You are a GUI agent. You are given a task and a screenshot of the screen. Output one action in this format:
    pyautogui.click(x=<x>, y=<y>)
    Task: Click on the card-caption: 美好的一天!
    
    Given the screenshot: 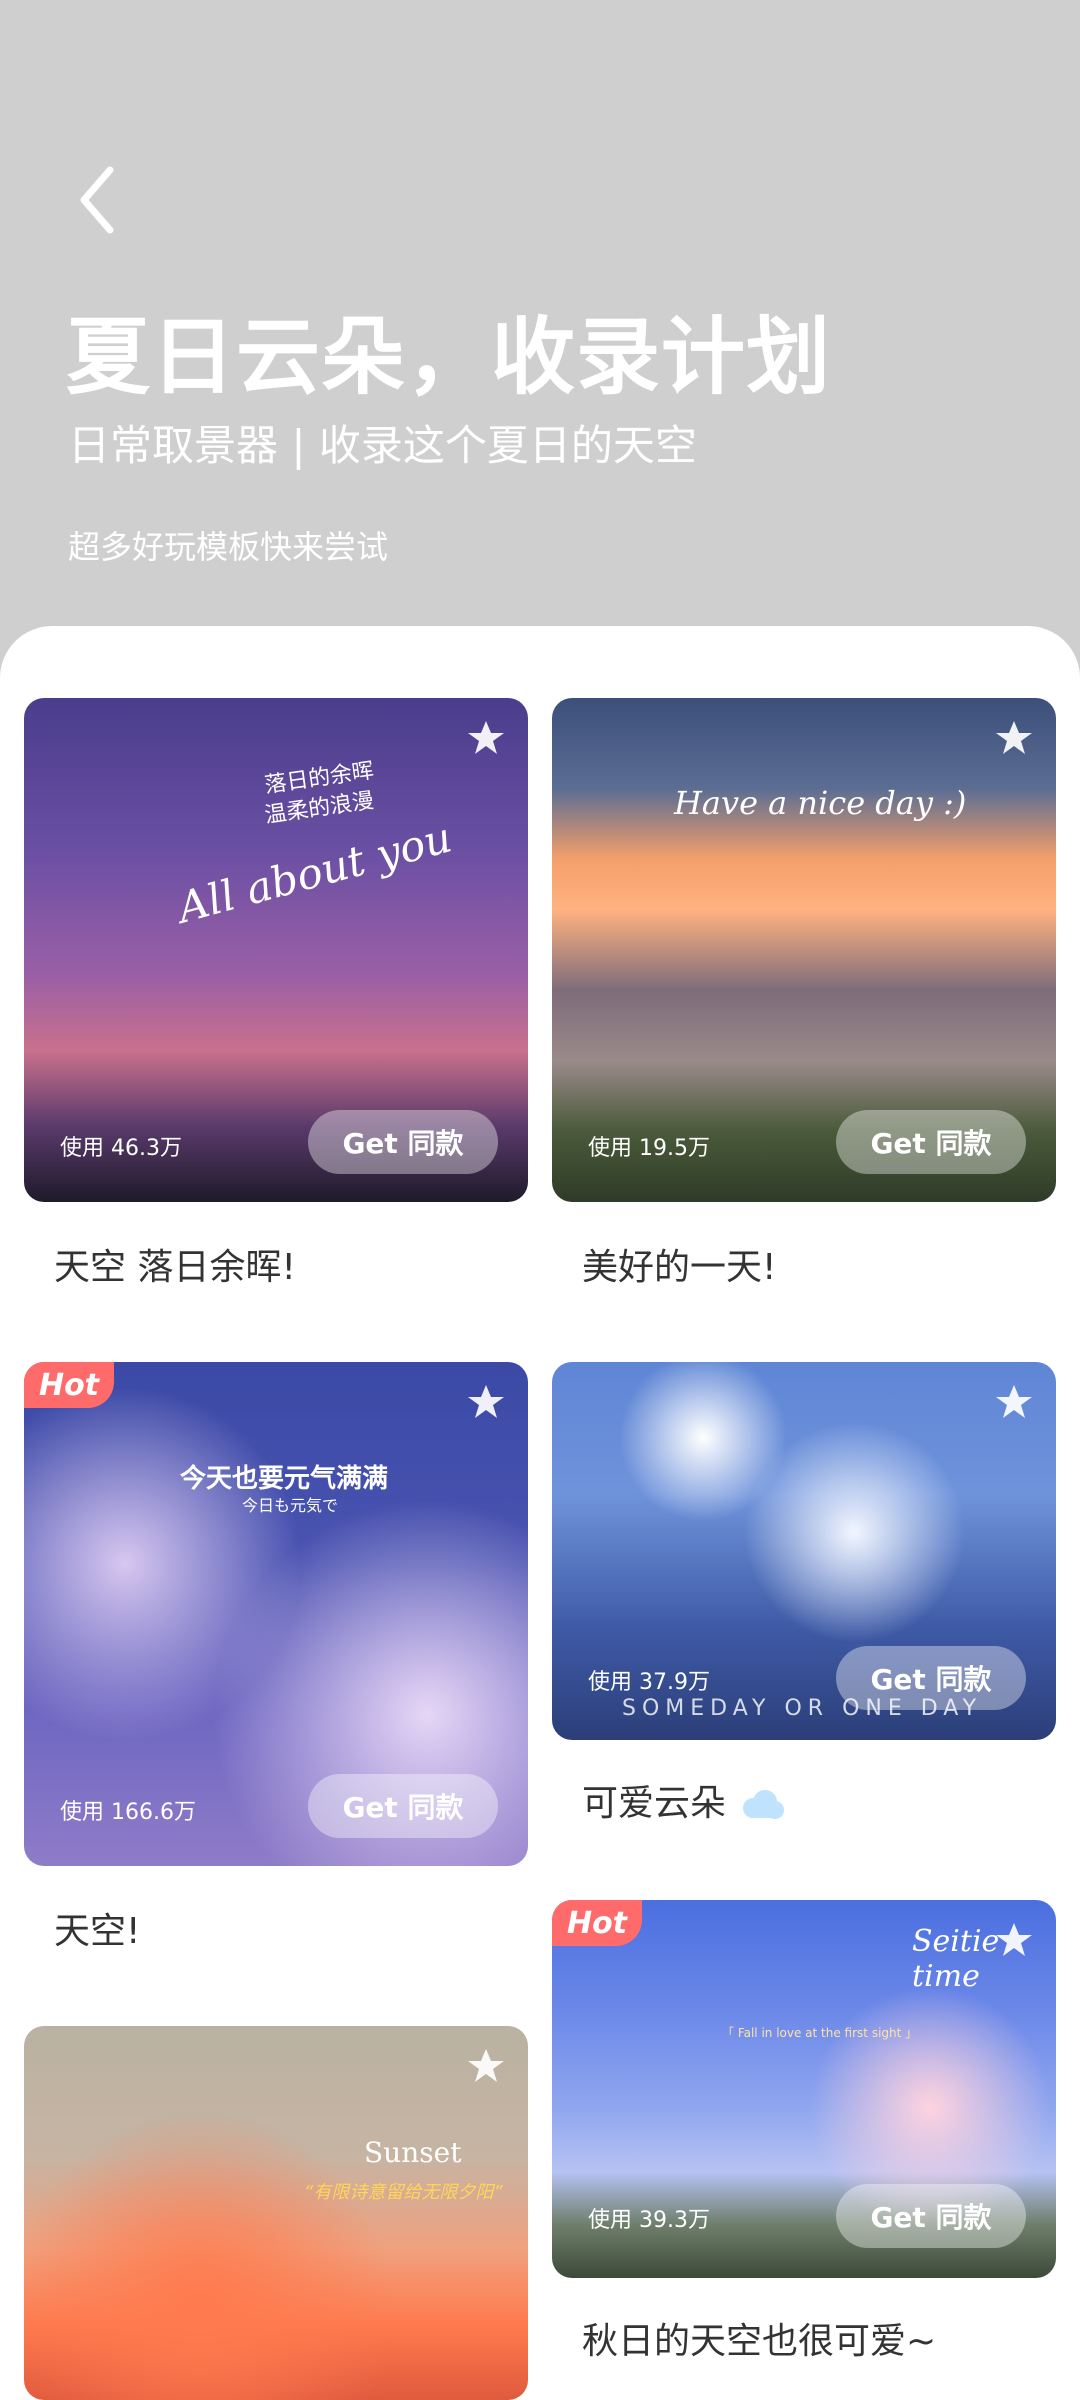 What is the action you would take?
    pyautogui.click(x=679, y=1267)
    